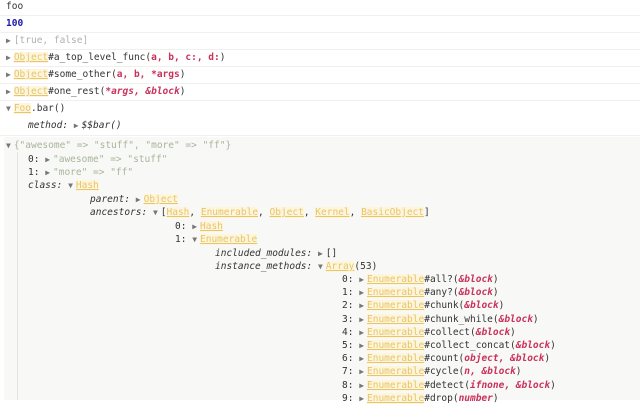 This screenshot has height=405, width=640. What do you see at coordinates (134, 199) in the screenshot?
I see `parent-row: parent: ▶ Object` at bounding box center [134, 199].